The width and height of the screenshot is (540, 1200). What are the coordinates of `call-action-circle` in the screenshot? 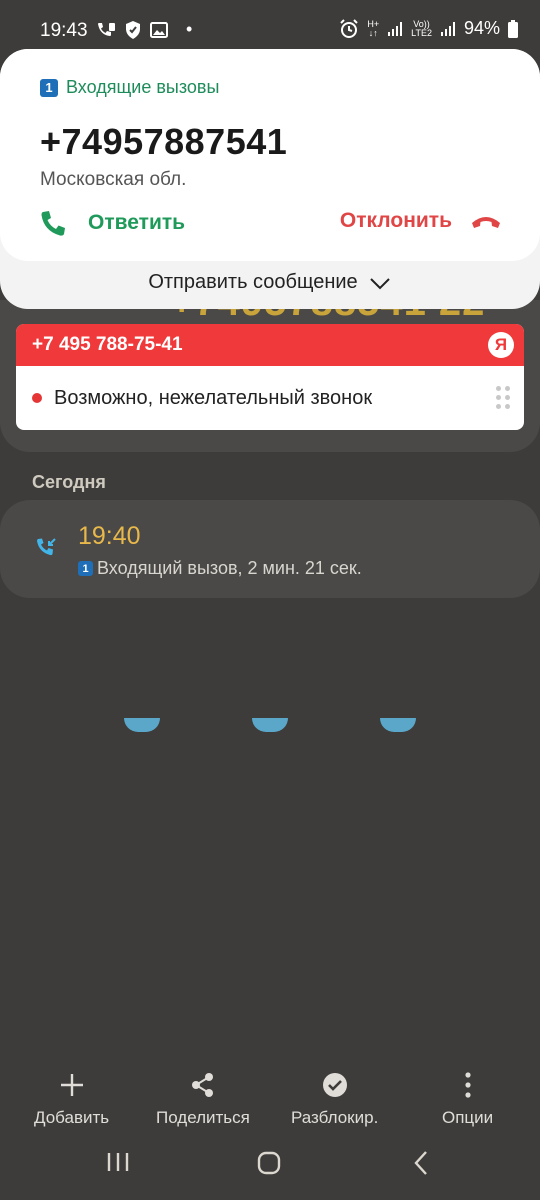 It's located at (142, 725).